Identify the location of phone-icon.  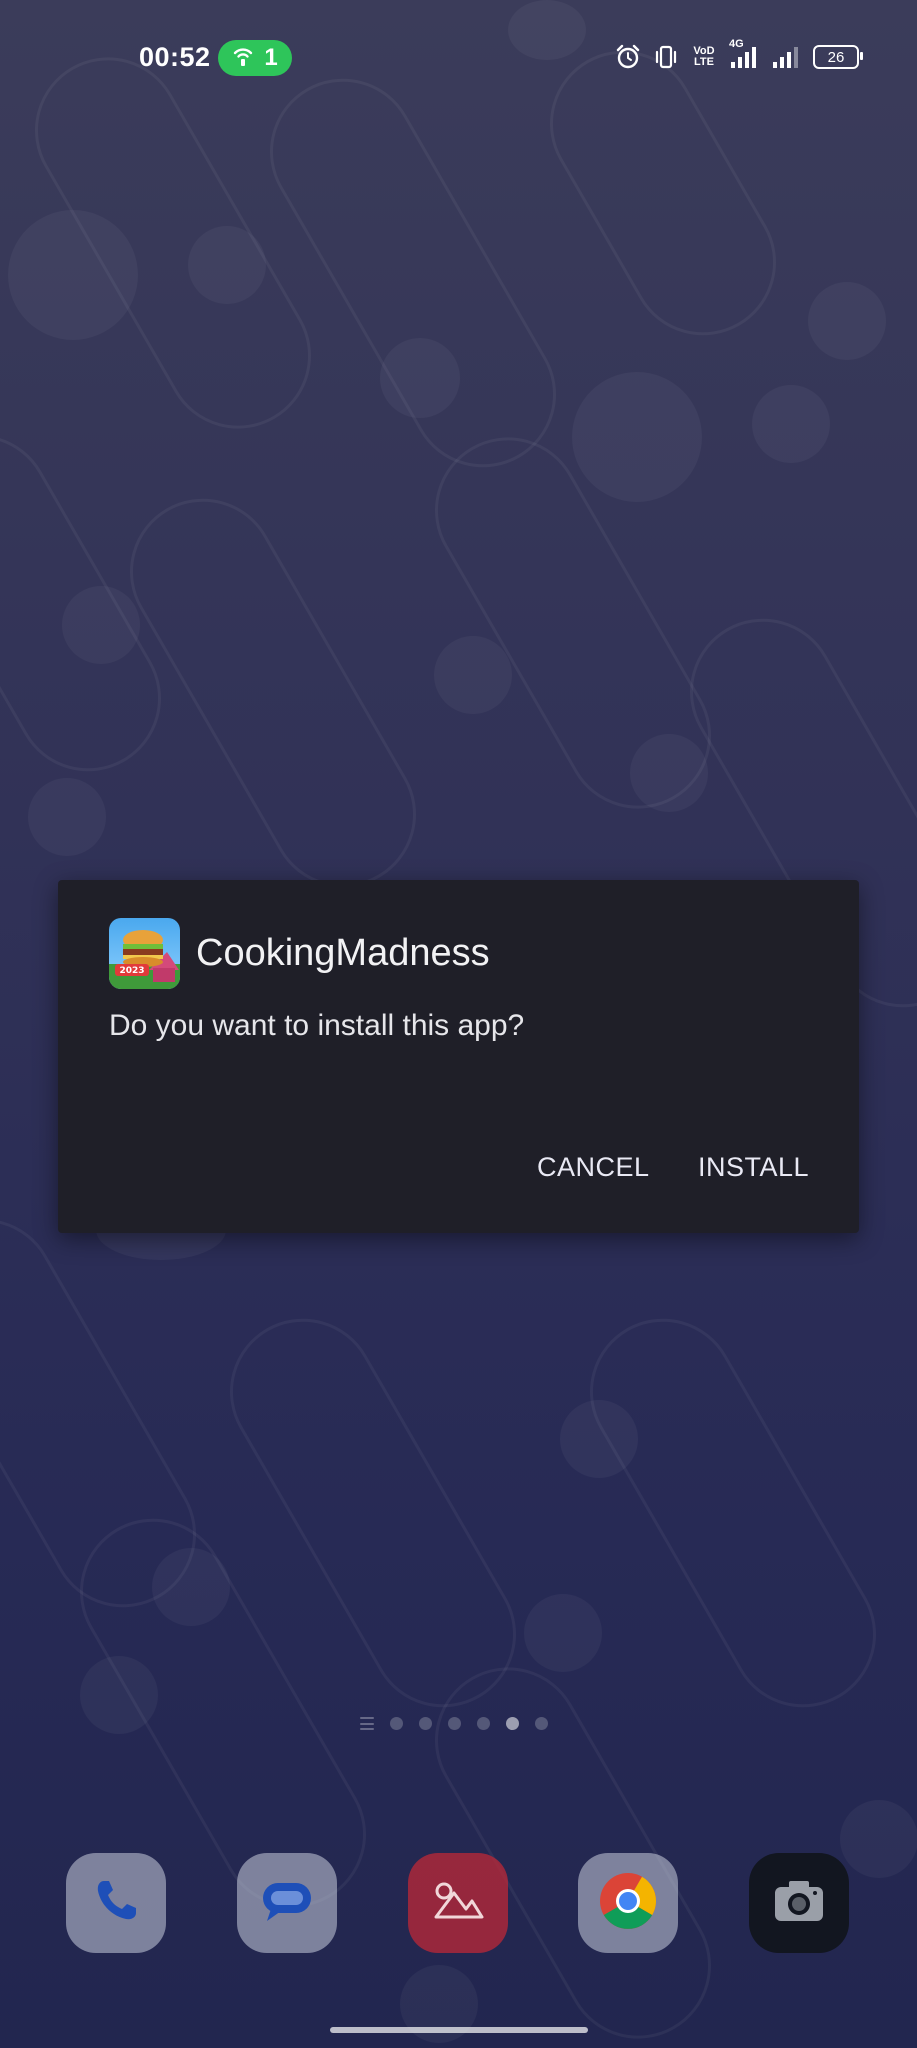
(116, 1903).